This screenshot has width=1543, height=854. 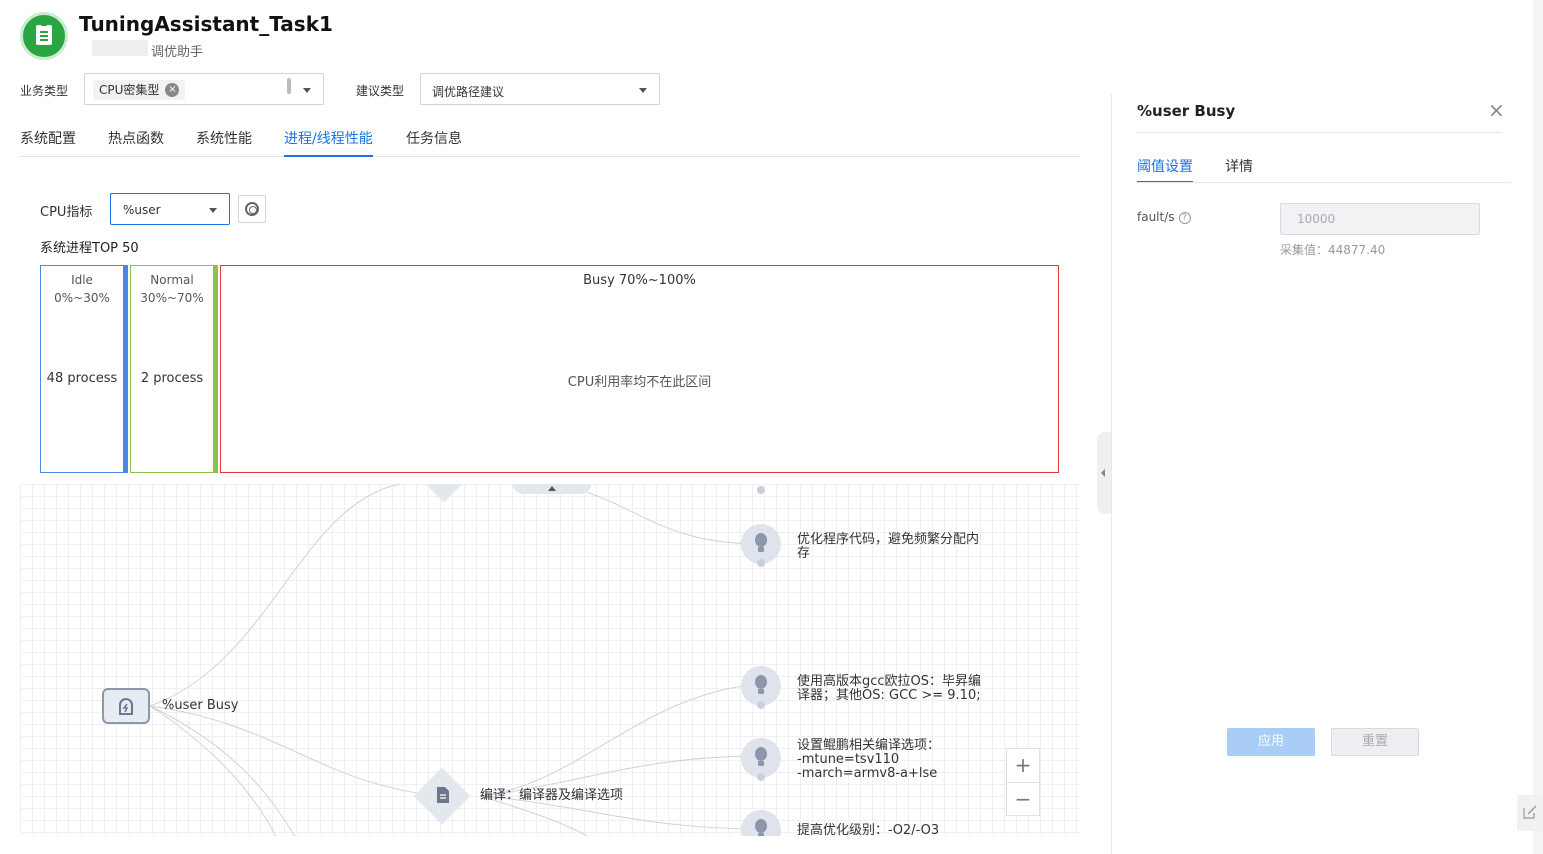 What do you see at coordinates (1165, 169) in the screenshot?
I see `tab-threshold-settings: 阈值设置` at bounding box center [1165, 169].